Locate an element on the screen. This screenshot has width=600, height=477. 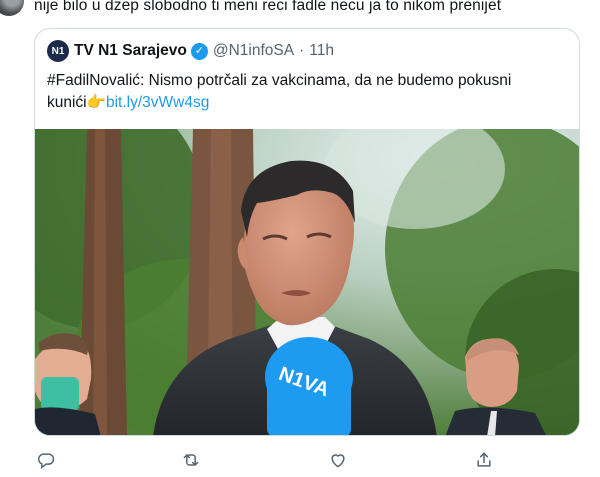
quoted-tweet-header: N1 TV N1 Sarajevo ✓ @N1infoSA · 11h is located at coordinates (190, 51).